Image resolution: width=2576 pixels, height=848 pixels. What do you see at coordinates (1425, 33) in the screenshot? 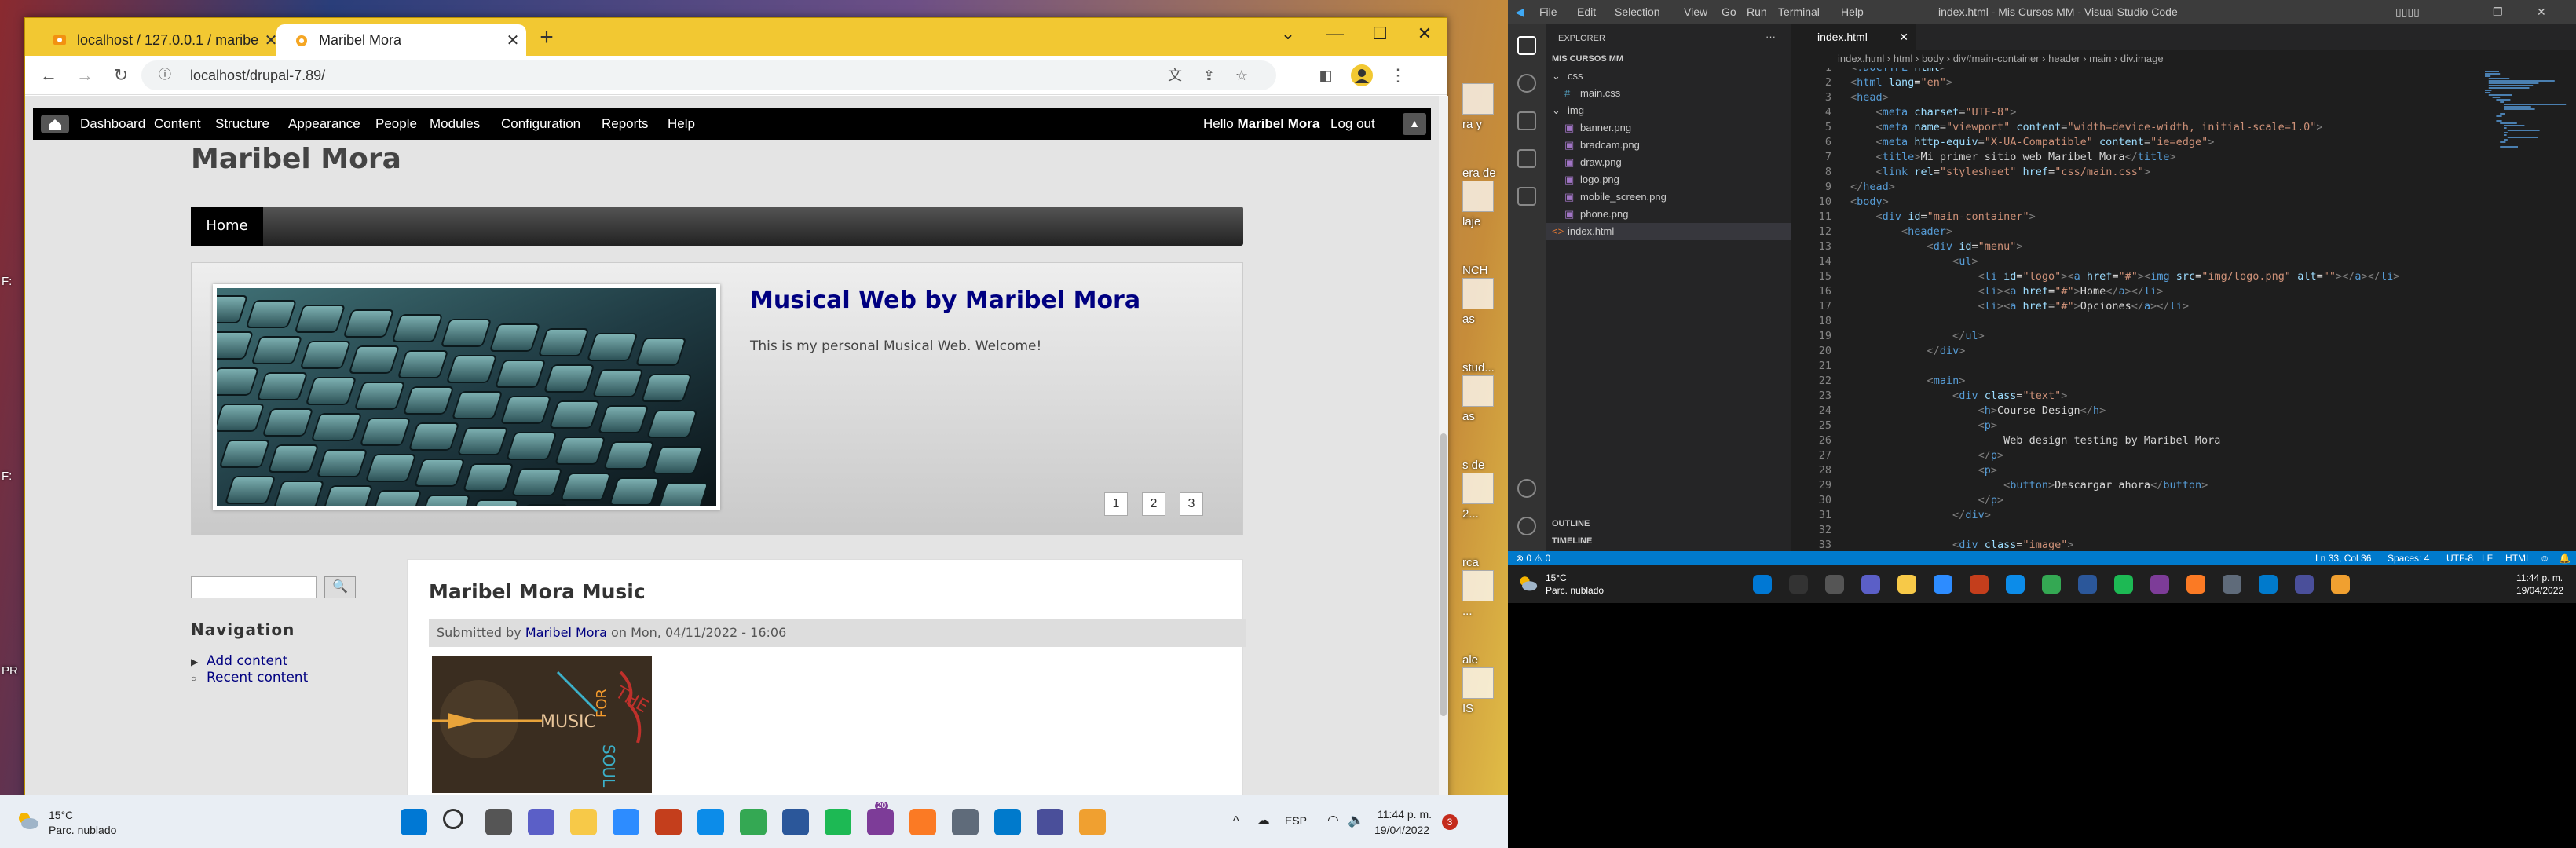
I see `close-window-button: ✕` at bounding box center [1425, 33].